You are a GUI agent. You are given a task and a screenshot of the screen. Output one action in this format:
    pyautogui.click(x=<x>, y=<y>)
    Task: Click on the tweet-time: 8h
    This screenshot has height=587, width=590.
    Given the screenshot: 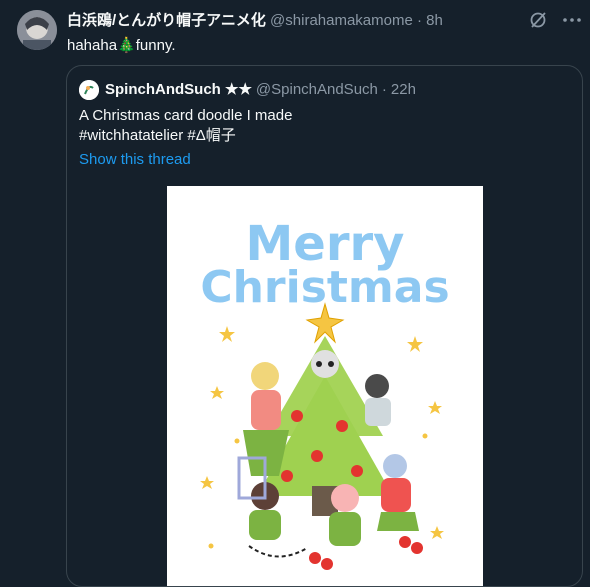 What is the action you would take?
    pyautogui.click(x=434, y=20)
    